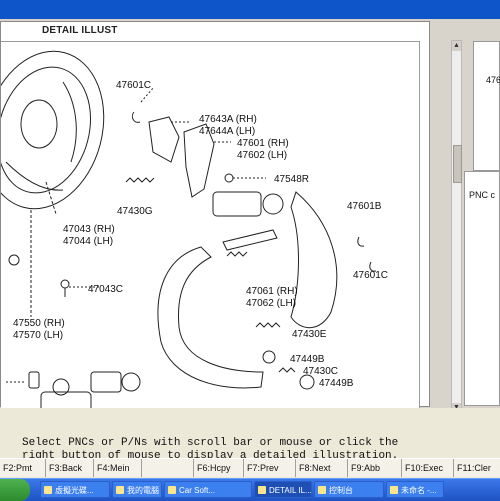 This screenshot has width=500, height=501. What do you see at coordinates (341, 490) in the screenshot?
I see `taskbar-item-label: 控制台` at bounding box center [341, 490].